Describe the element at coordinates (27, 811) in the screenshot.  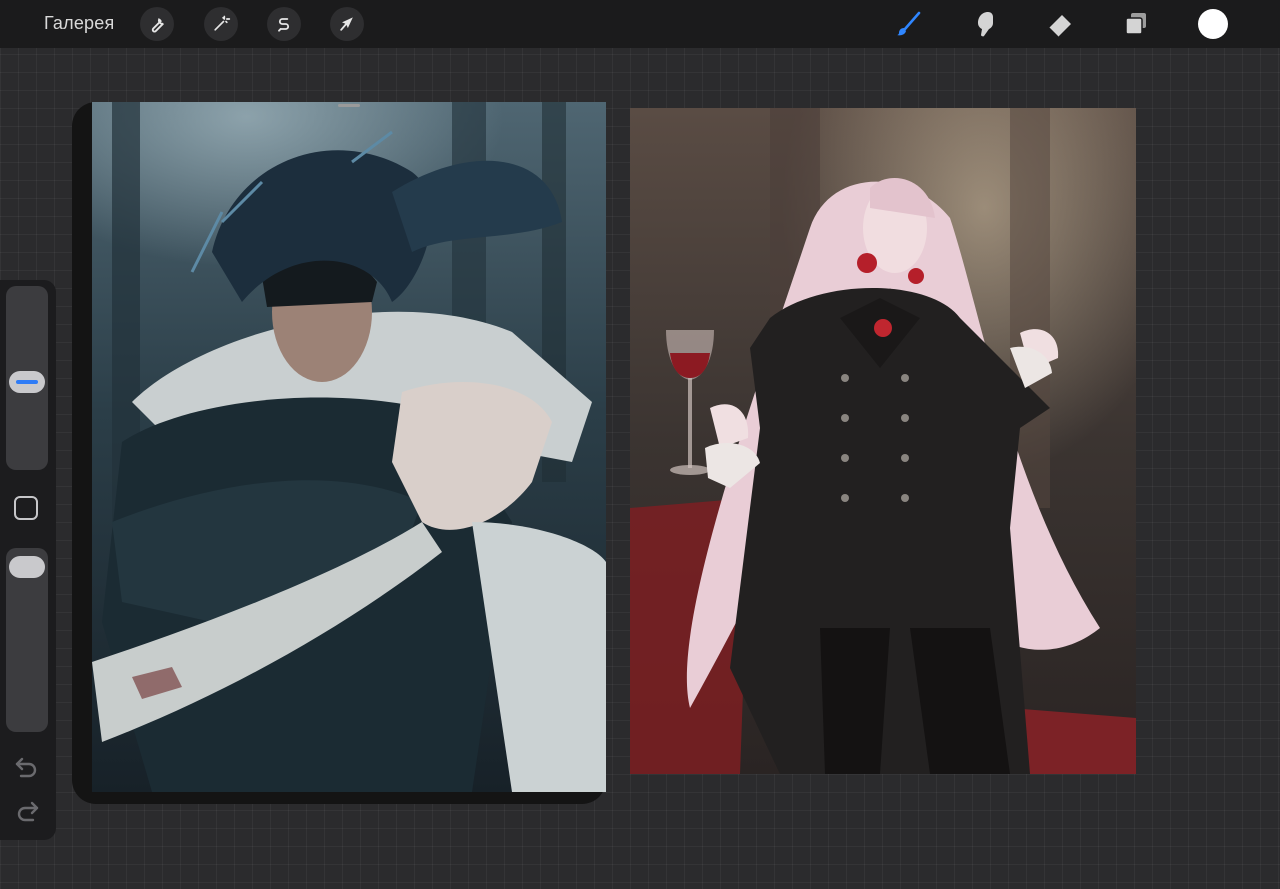
I see `redo-icon` at that location.